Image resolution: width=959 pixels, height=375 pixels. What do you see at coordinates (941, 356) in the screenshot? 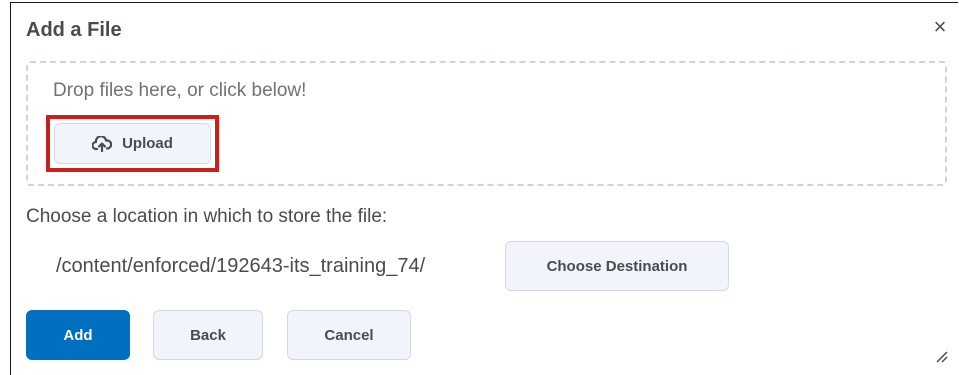
I see `resize-handle-icon` at bounding box center [941, 356].